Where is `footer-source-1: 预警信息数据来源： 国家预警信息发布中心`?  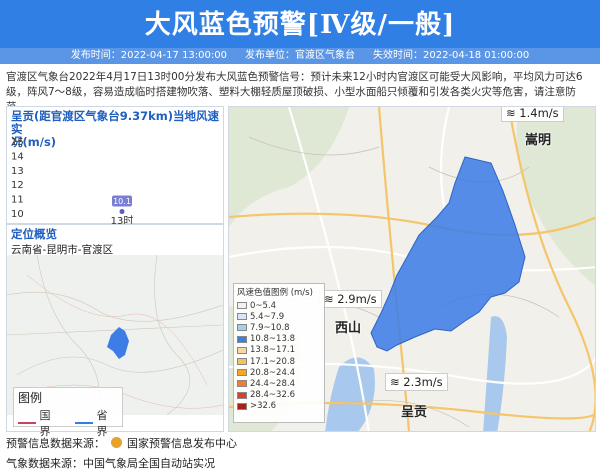 footer-source-1: 预警信息数据来源： 国家预警信息发布中心 is located at coordinates (121, 443).